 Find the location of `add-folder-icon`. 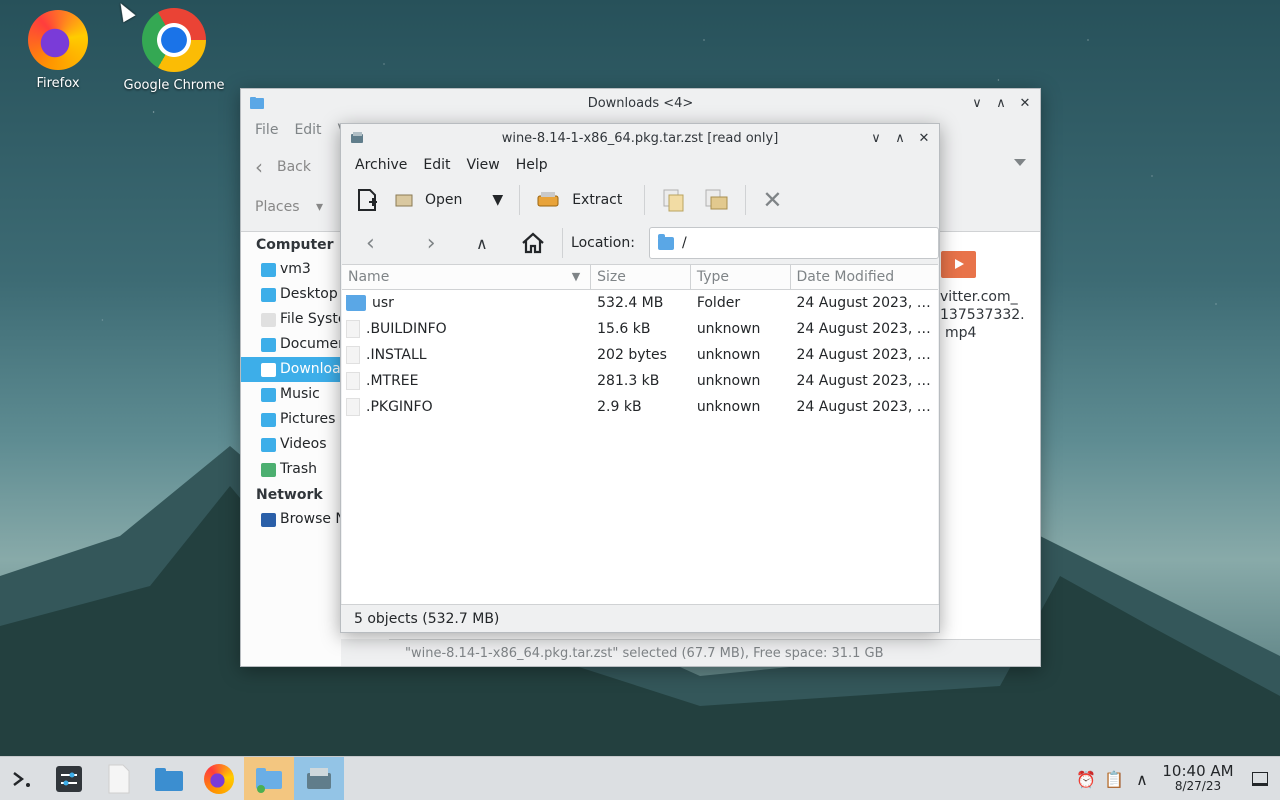

add-folder-icon is located at coordinates (716, 199).